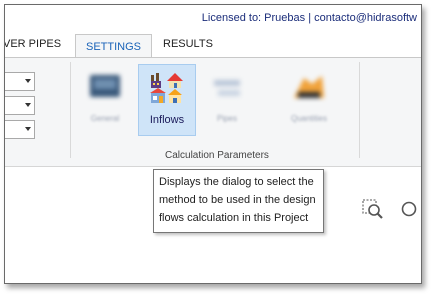 The width and height of the screenshot is (433, 295). What do you see at coordinates (114, 45) in the screenshot?
I see `tab-settings: SETTINGS` at bounding box center [114, 45].